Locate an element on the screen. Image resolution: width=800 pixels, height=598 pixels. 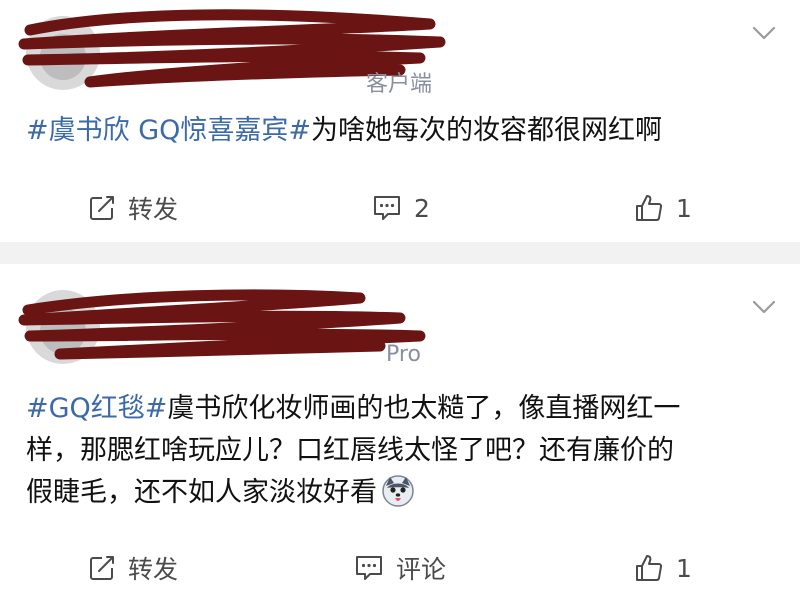
post-source: 客户端 is located at coordinates (399, 84).